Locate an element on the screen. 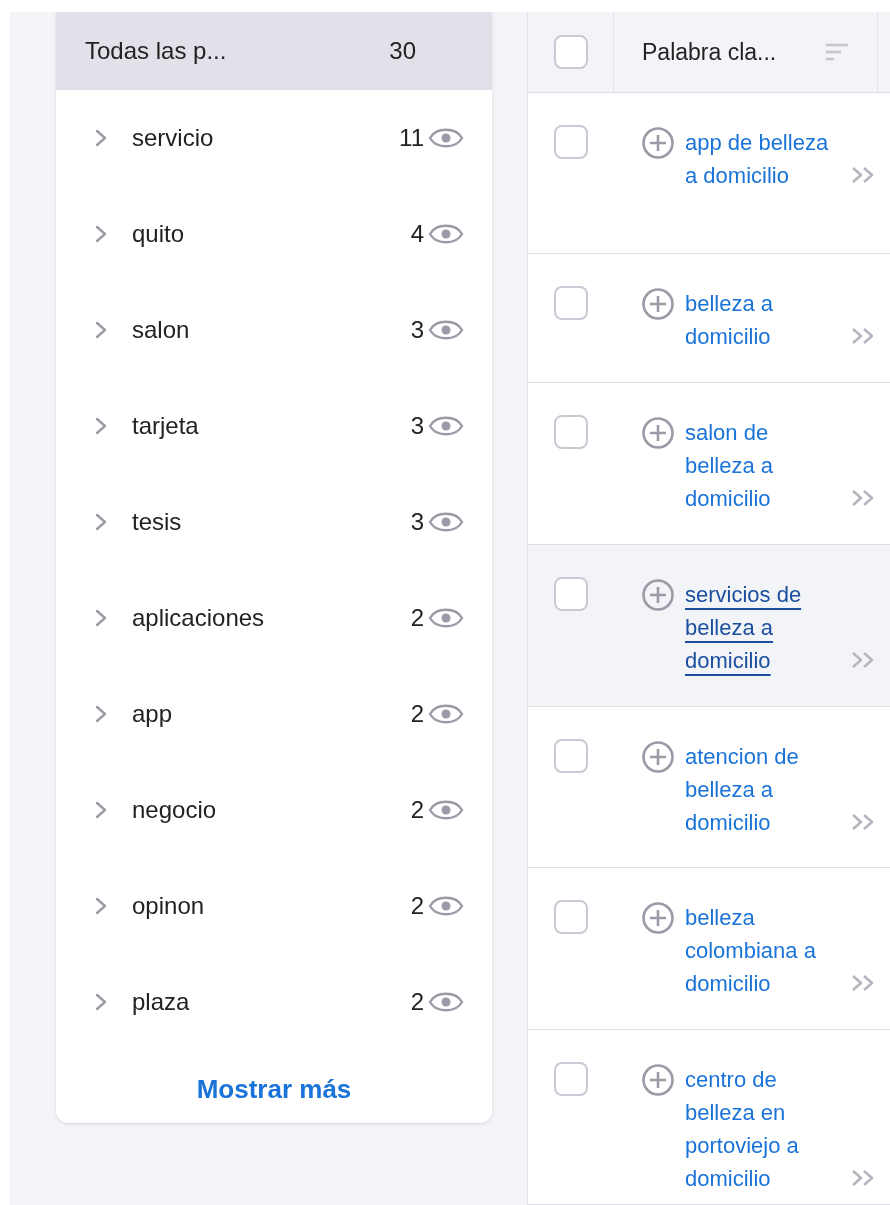 Image resolution: width=890 pixels, height=1205 pixels. group-label: plaza is located at coordinates (271, 1002).